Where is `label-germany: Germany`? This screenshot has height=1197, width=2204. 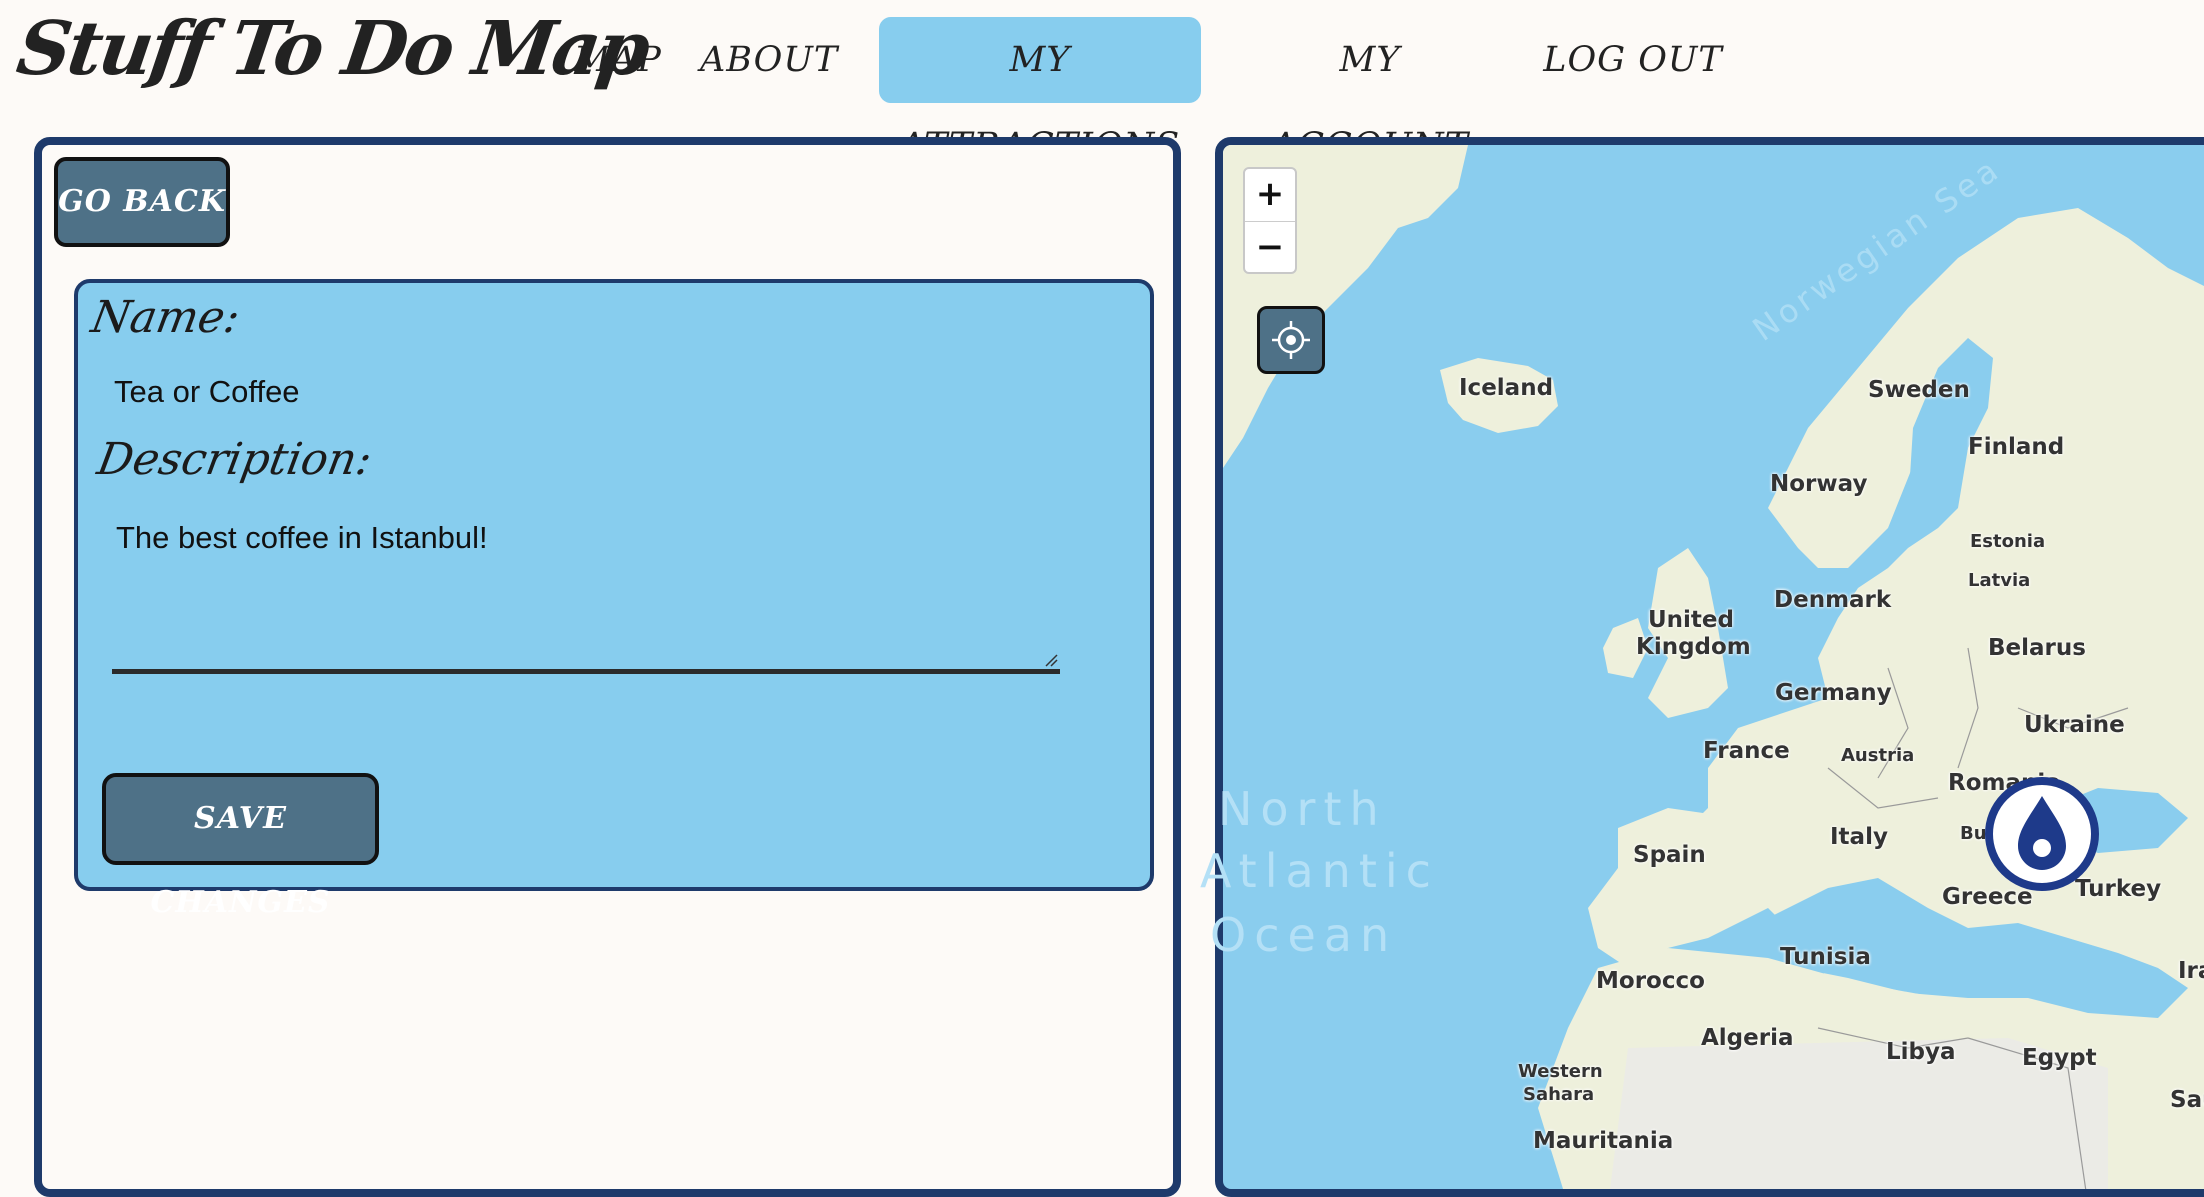 label-germany: Germany is located at coordinates (1833, 693).